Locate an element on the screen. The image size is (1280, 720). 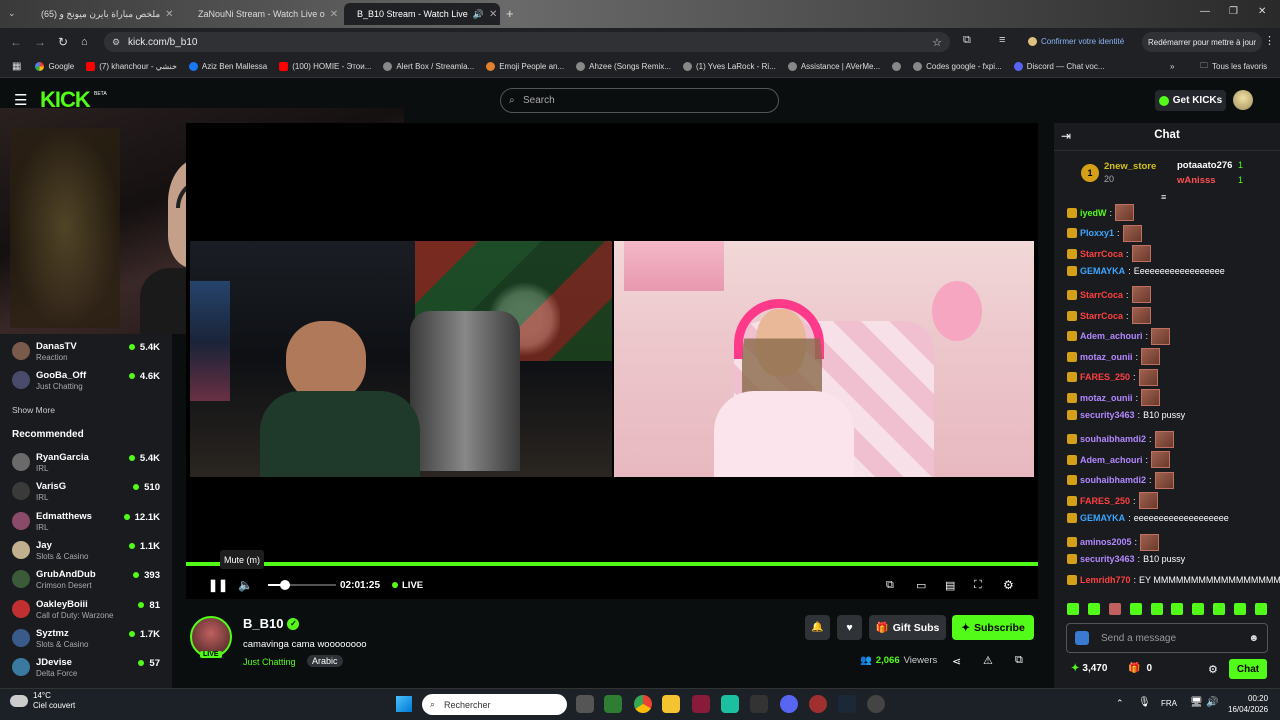
sidebar-channel-jdevise: JDevise Delta Force 57 is located at coordinates (86, 668).